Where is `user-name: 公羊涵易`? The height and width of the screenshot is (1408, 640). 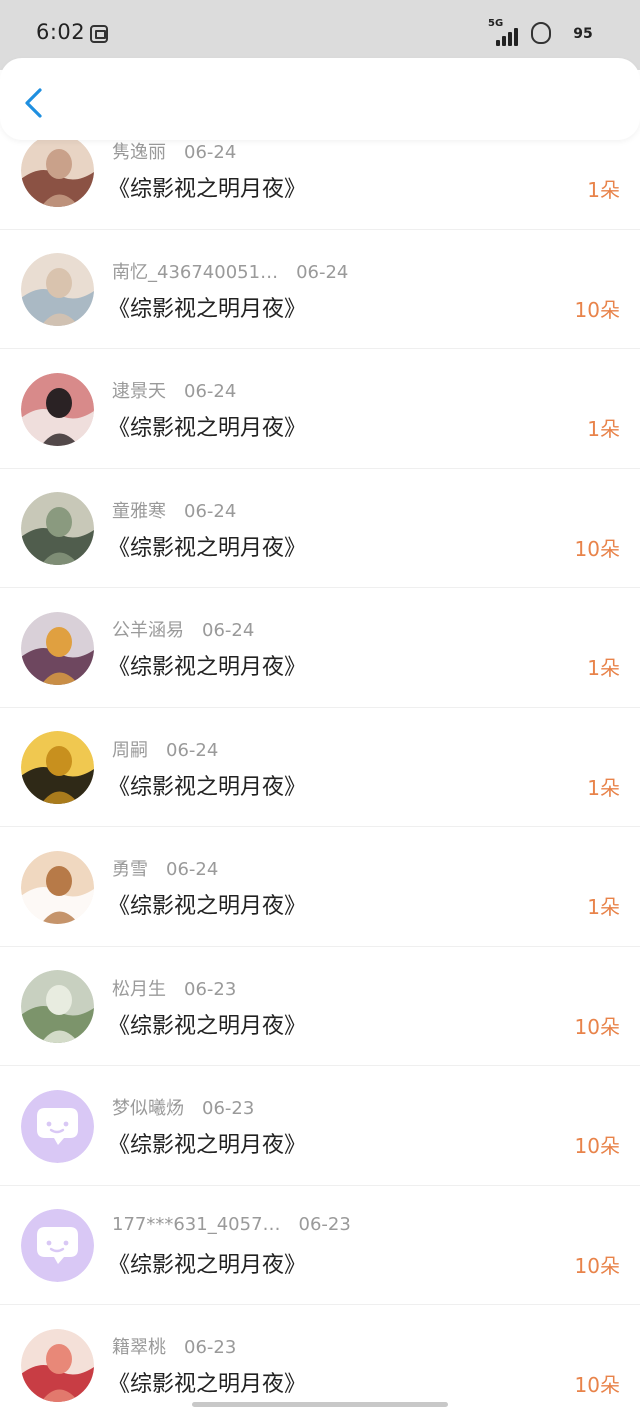 user-name: 公羊涵易 is located at coordinates (148, 629).